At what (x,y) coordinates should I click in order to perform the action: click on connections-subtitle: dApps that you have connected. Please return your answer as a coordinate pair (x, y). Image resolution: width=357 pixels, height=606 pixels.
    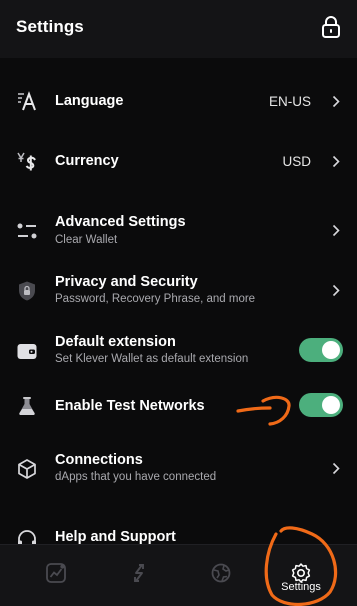
    Looking at the image, I should click on (136, 477).